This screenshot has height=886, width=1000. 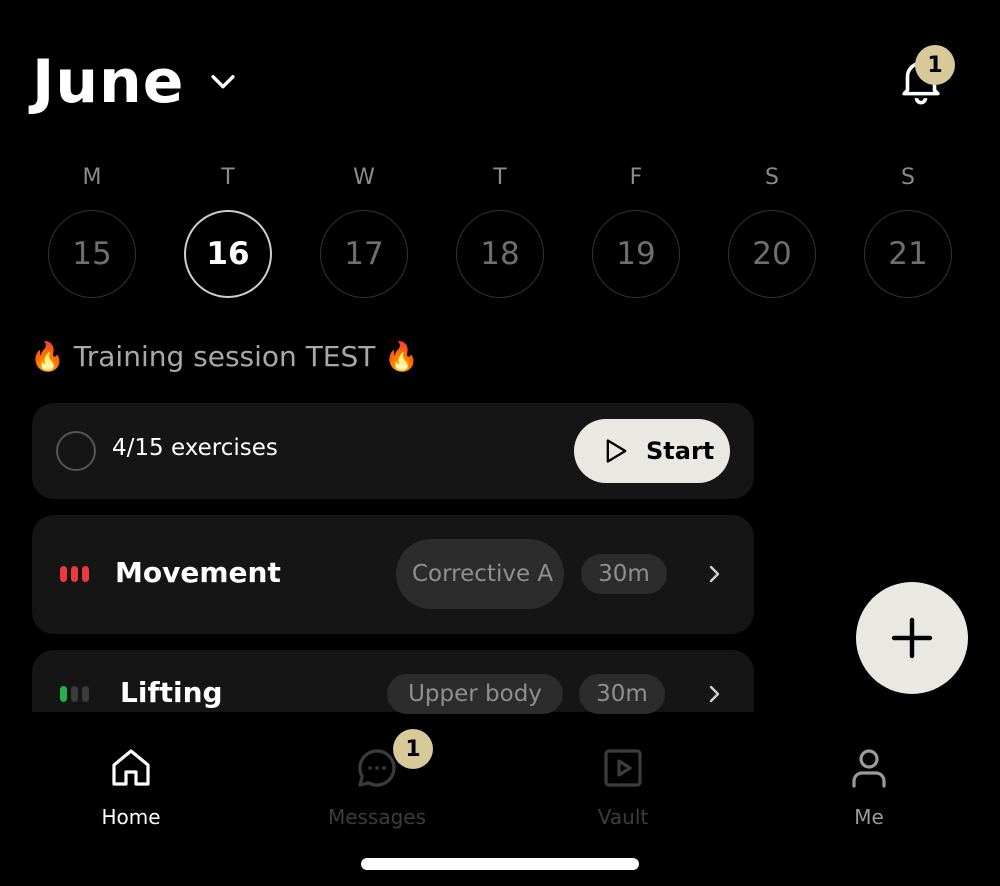 What do you see at coordinates (475, 694) in the screenshot?
I see `block-tag: Upper body` at bounding box center [475, 694].